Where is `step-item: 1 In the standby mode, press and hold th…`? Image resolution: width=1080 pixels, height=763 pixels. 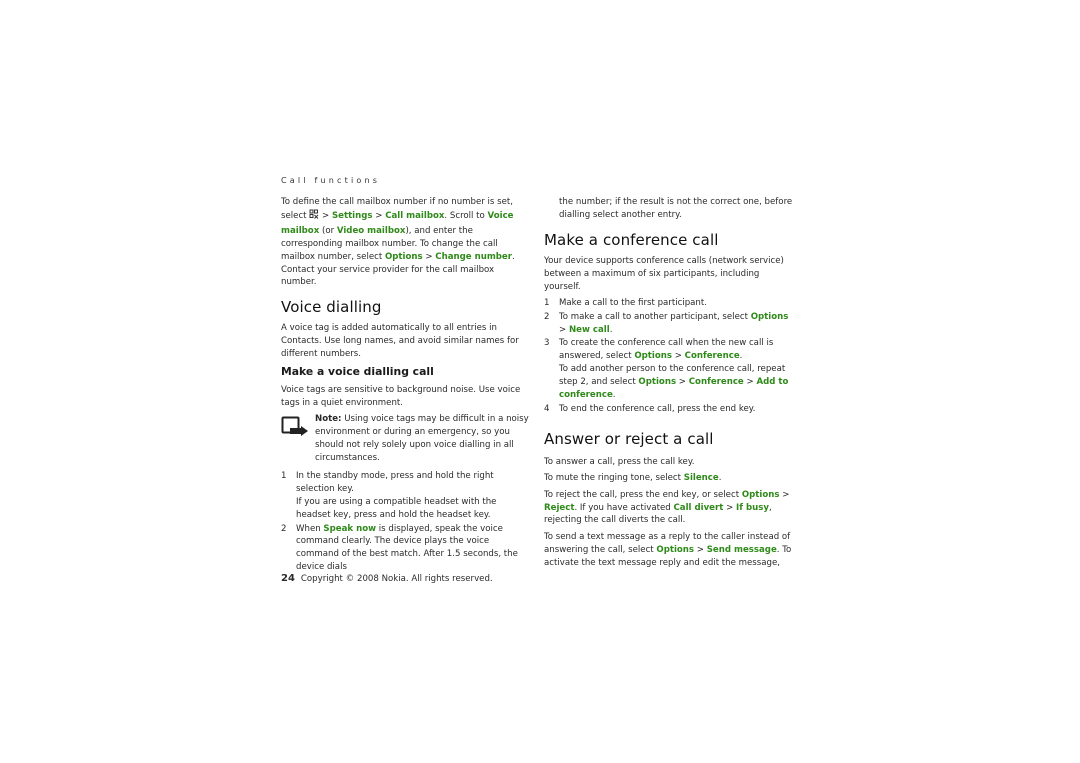 step-item: 1 In the standby mode, press and hold th… is located at coordinates (389, 495).